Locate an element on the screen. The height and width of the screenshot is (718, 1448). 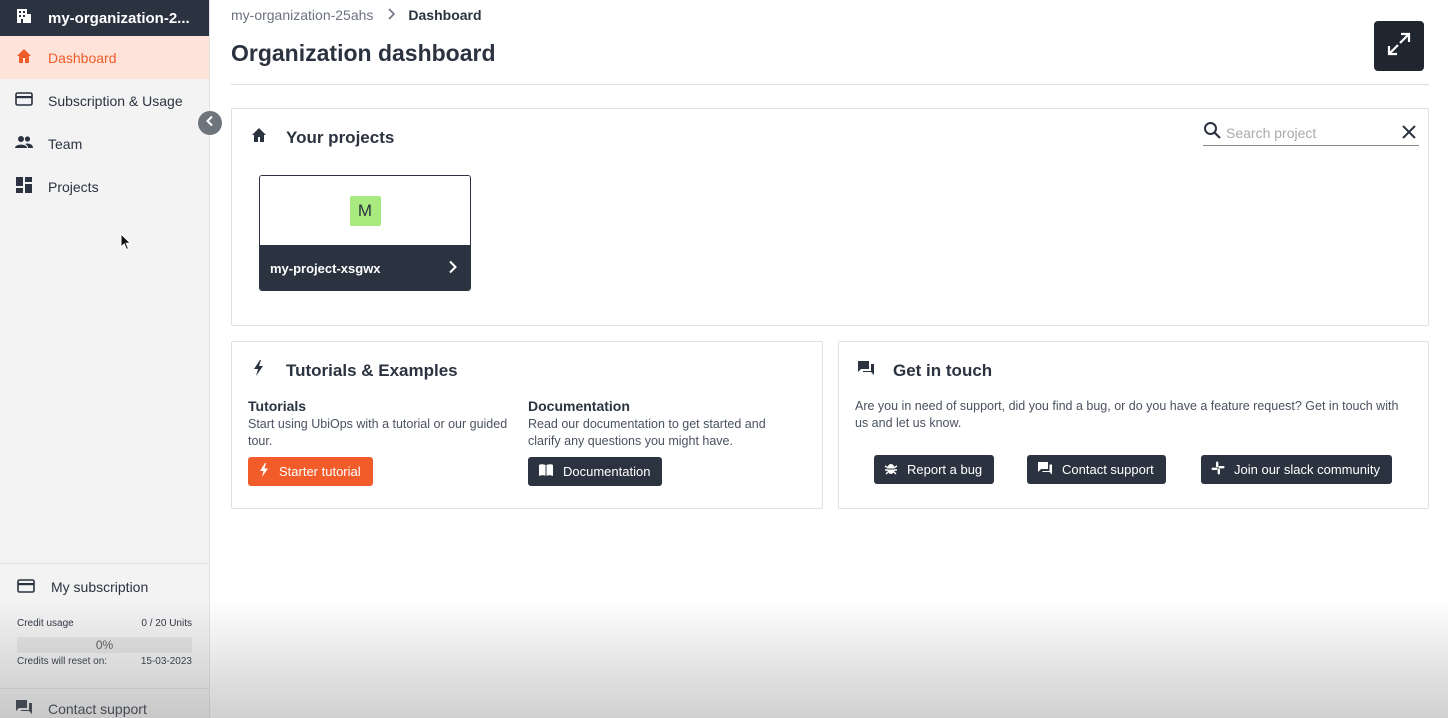
join-slack-button: Join our slack community is located at coordinates (1296, 469).